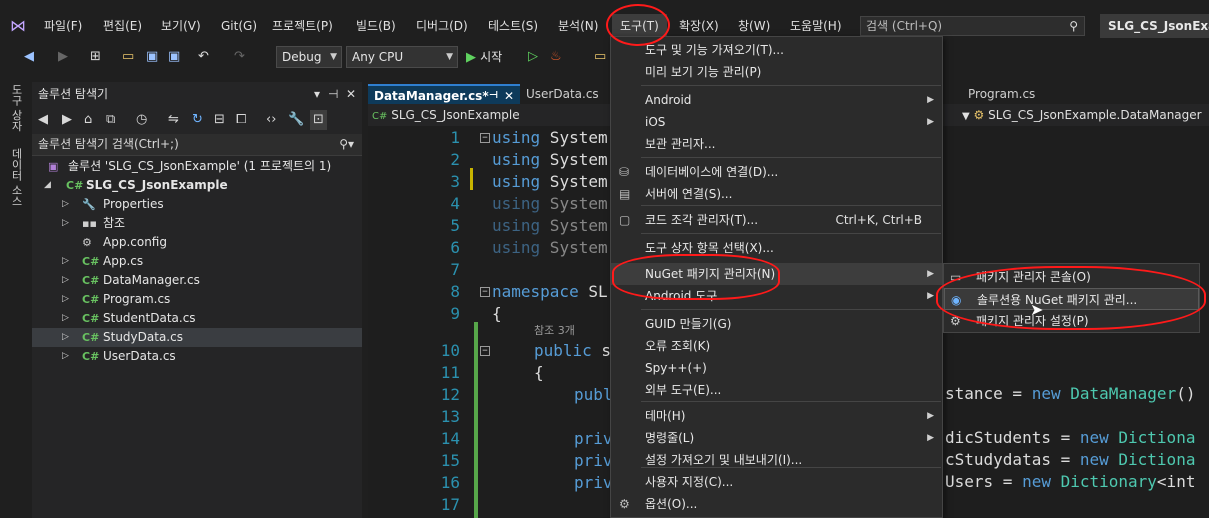 Image resolution: width=1209 pixels, height=518 pixels. I want to click on undo-icon: ↶, so click(203, 57).